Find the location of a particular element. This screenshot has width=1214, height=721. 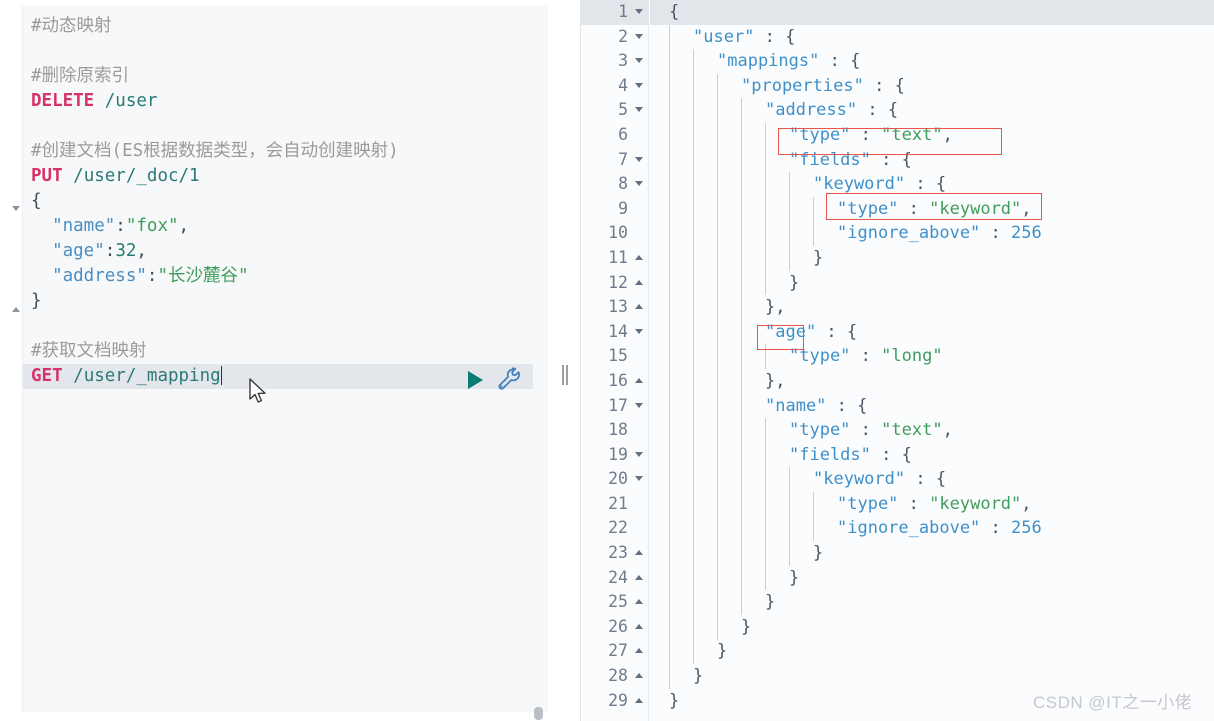

line-number: 9 is located at coordinates (614, 209).